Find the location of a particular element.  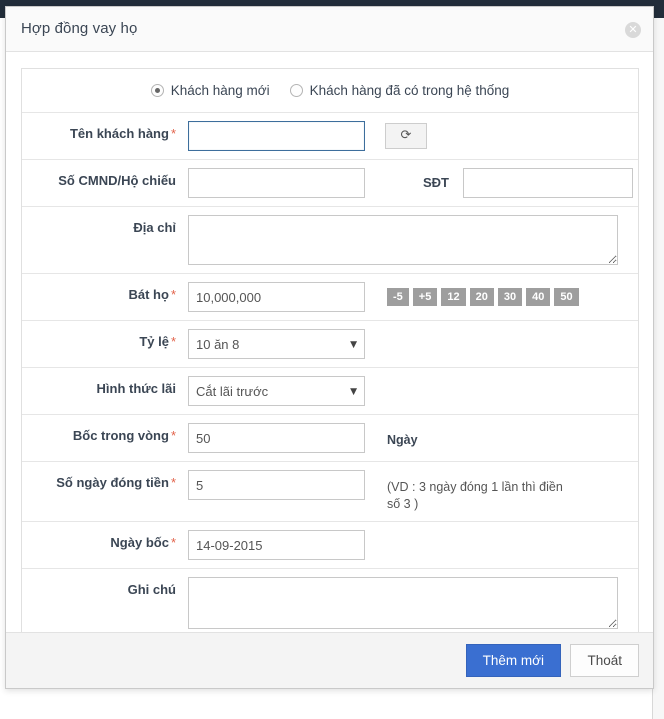

phone-input is located at coordinates (548, 183).